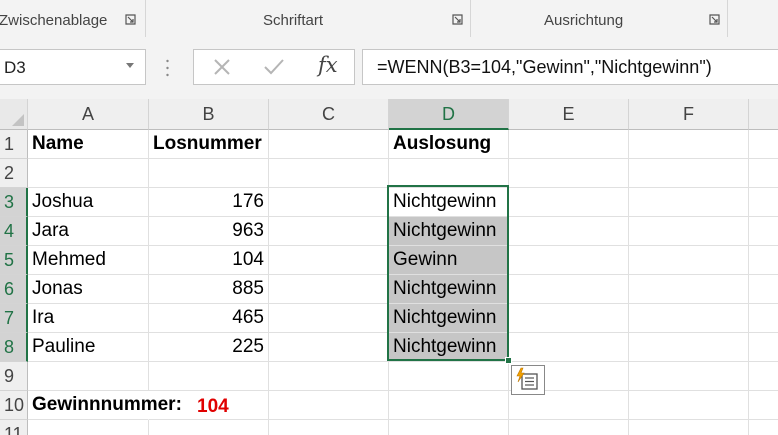  Describe the element at coordinates (14, 260) in the screenshot. I see `row-header-5: 5` at that location.